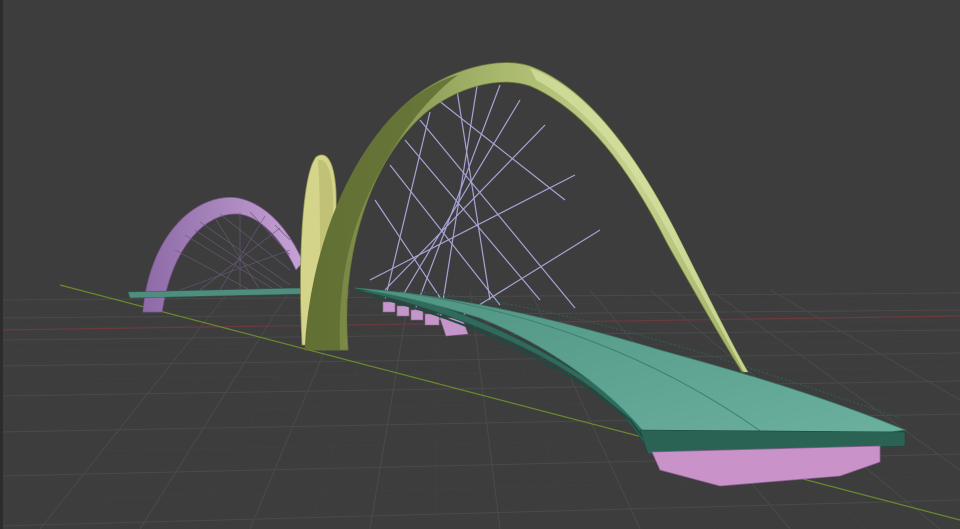  I want to click on viewport-edge, so click(1, 264).